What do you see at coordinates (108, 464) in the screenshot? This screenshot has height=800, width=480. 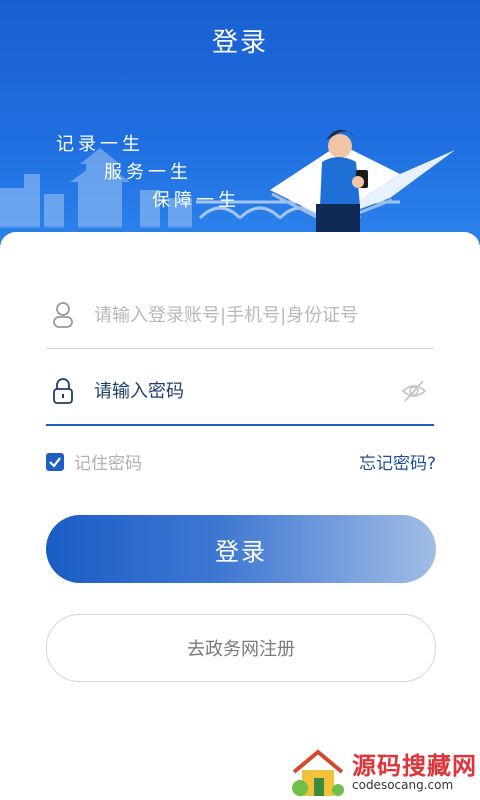 I see `remember-label: 记住密码` at bounding box center [108, 464].